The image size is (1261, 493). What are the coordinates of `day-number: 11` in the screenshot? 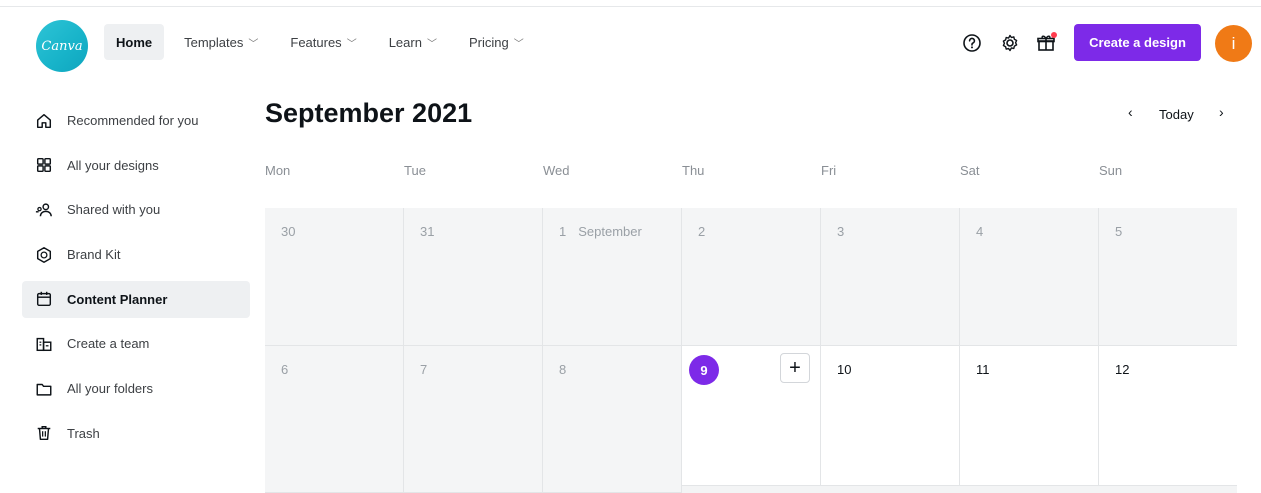 It's located at (983, 369).